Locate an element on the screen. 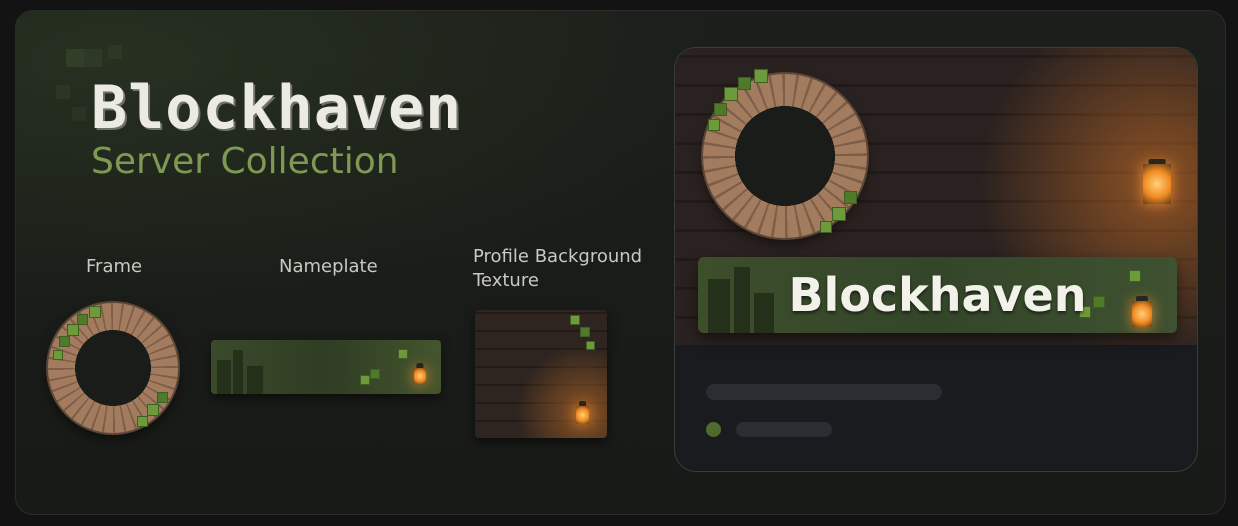 Image resolution: width=1238 pixels, height=526 pixels. preview-nameplate: Blockhaven is located at coordinates (937, 295).